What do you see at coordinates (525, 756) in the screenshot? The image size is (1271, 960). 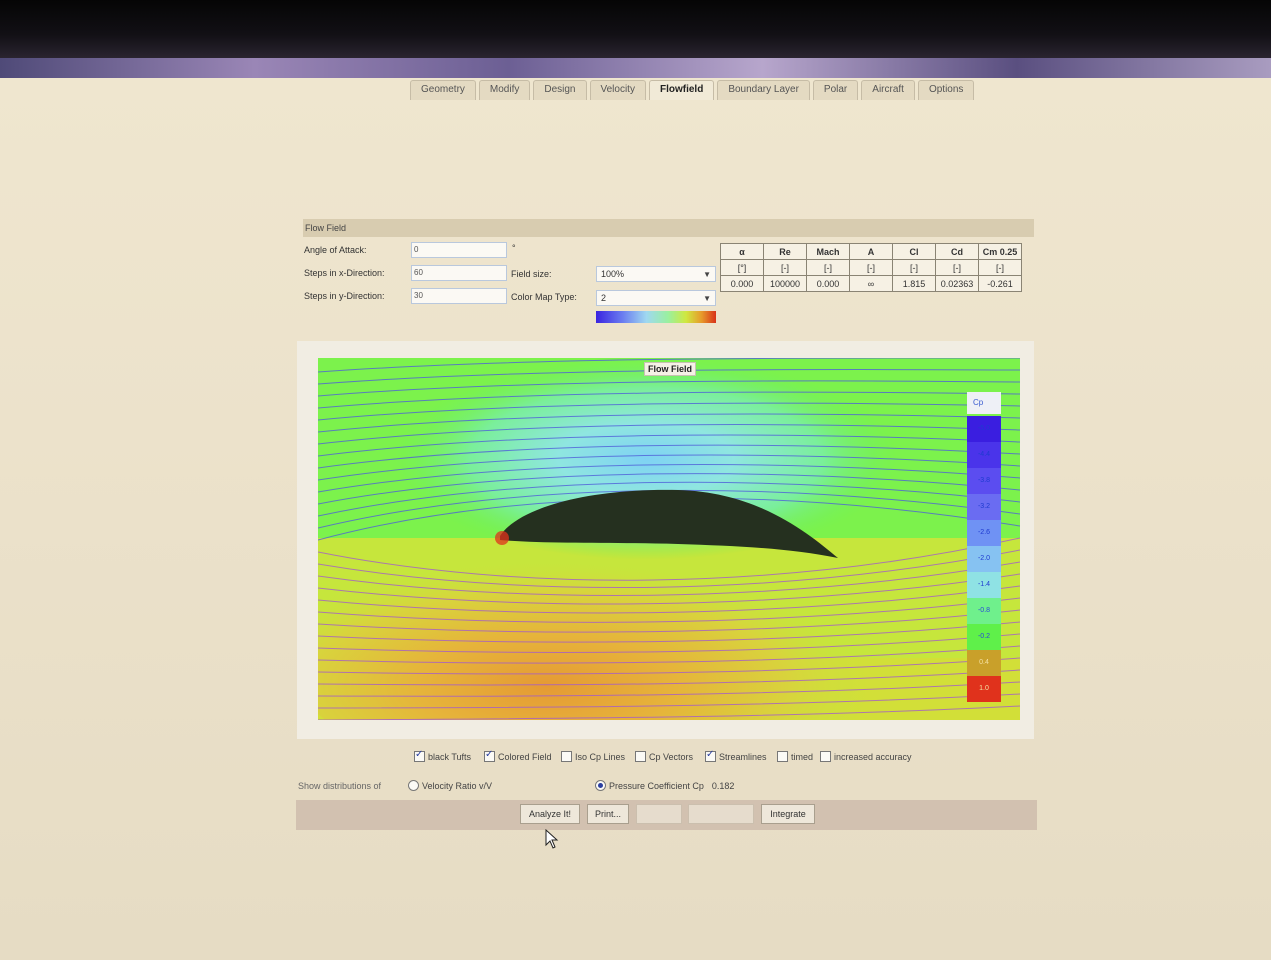 I see `colored-field-label: Colored Field` at bounding box center [525, 756].